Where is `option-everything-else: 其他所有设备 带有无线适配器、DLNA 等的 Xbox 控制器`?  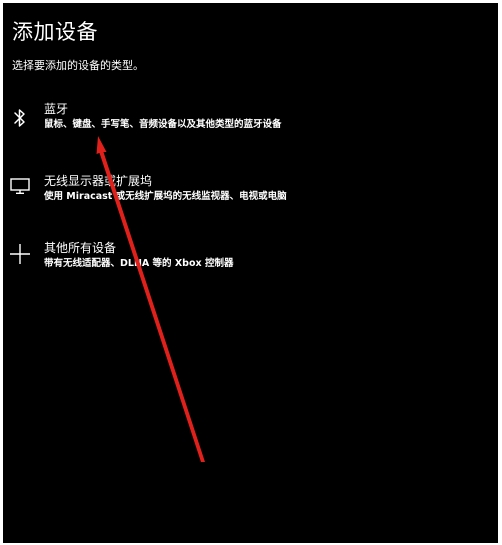 option-everything-else: 其他所有设备 带有无线适配器、DLNA 等的 Xbox 控制器 is located at coordinates (250, 262).